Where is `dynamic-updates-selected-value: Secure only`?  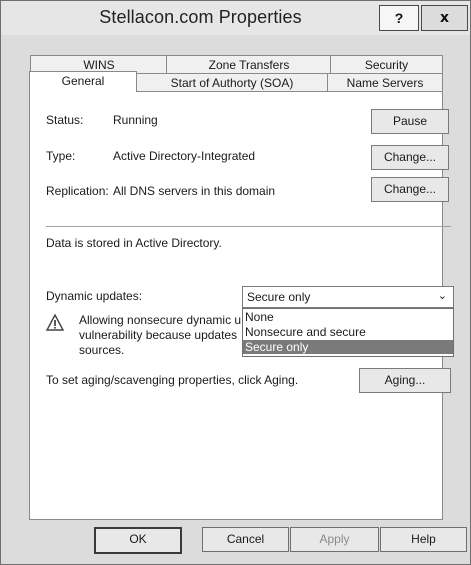
dynamic-updates-selected-value: Secure only is located at coordinates (279, 297).